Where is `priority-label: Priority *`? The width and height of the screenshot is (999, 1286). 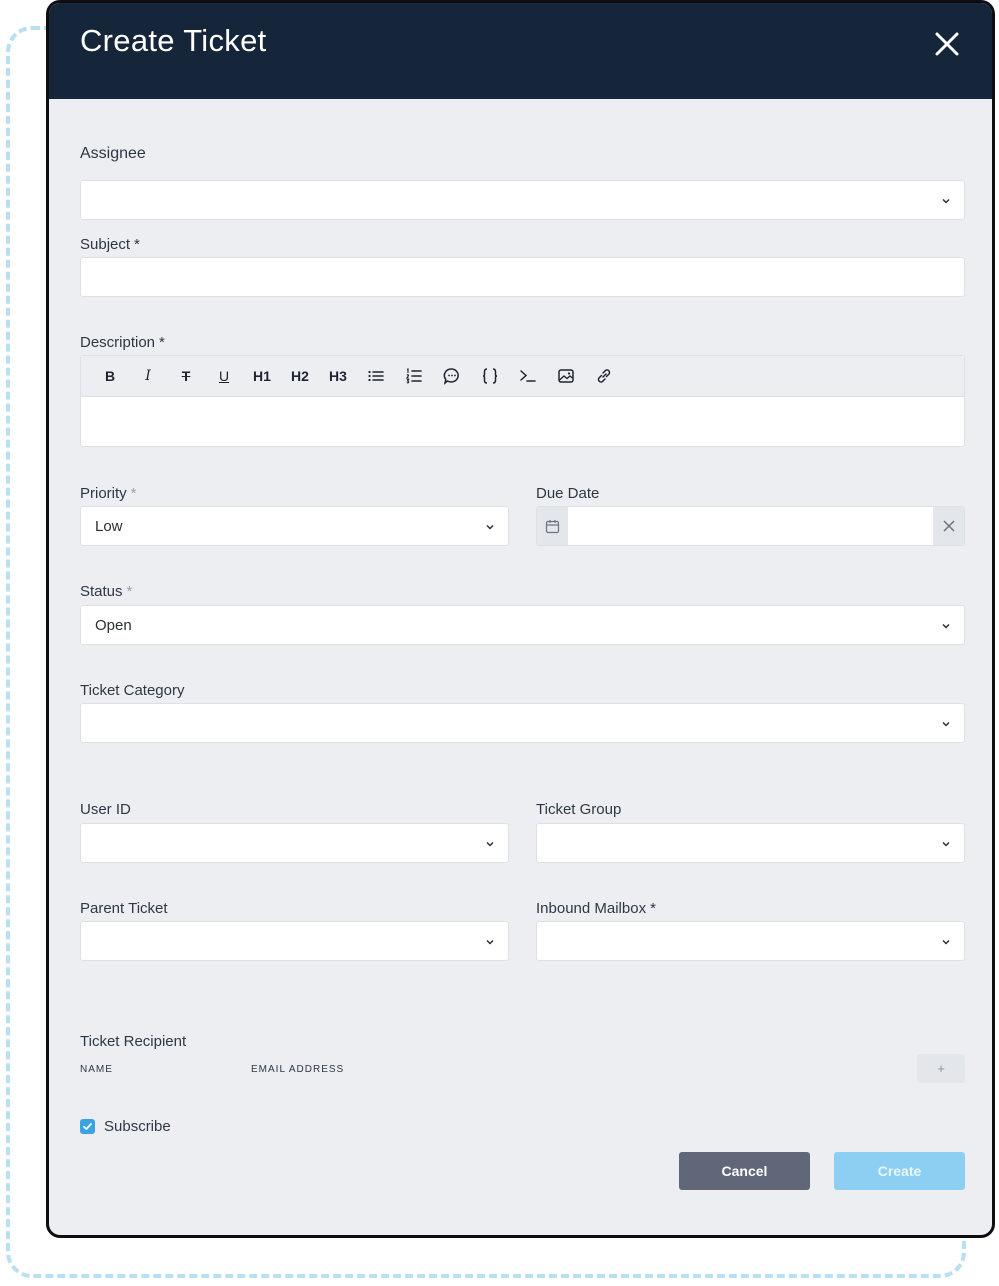
priority-label: Priority * is located at coordinates (108, 493).